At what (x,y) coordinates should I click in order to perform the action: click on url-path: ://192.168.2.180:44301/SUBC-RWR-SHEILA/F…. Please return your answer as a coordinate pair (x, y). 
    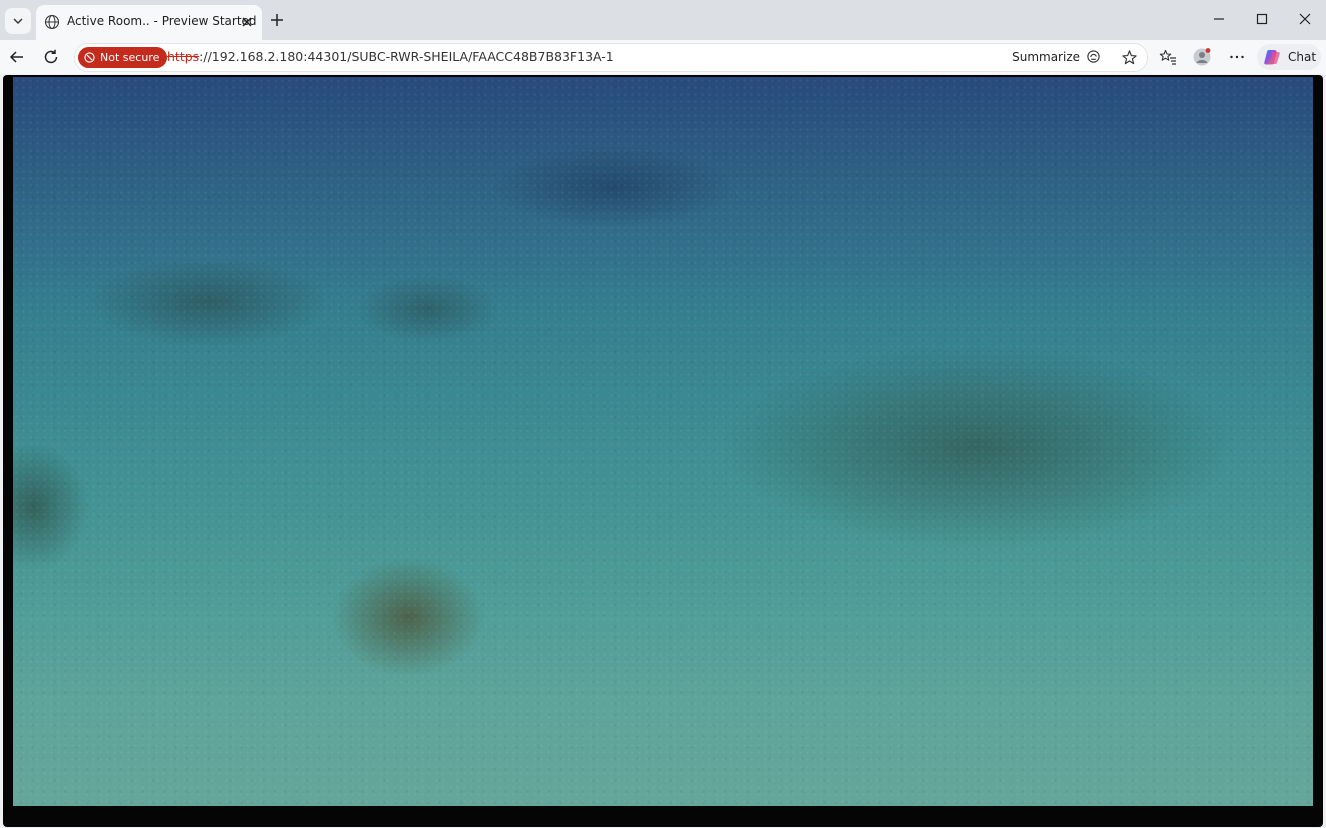
    Looking at the image, I should click on (406, 56).